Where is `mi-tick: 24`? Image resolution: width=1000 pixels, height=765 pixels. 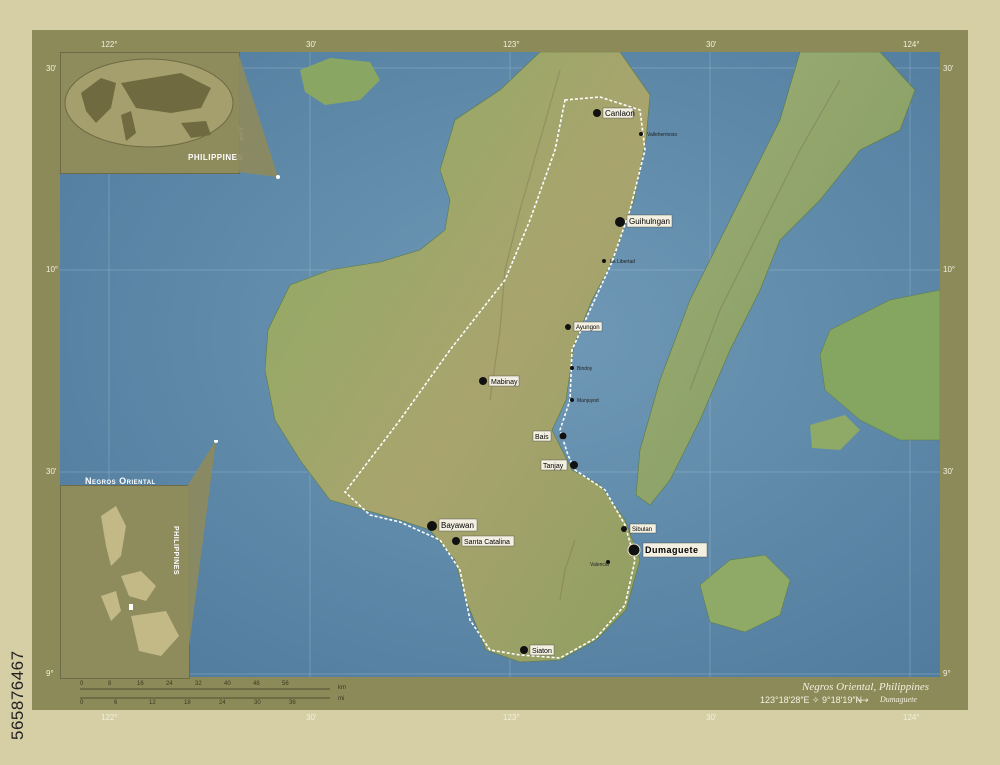 mi-tick: 24 is located at coordinates (222, 703).